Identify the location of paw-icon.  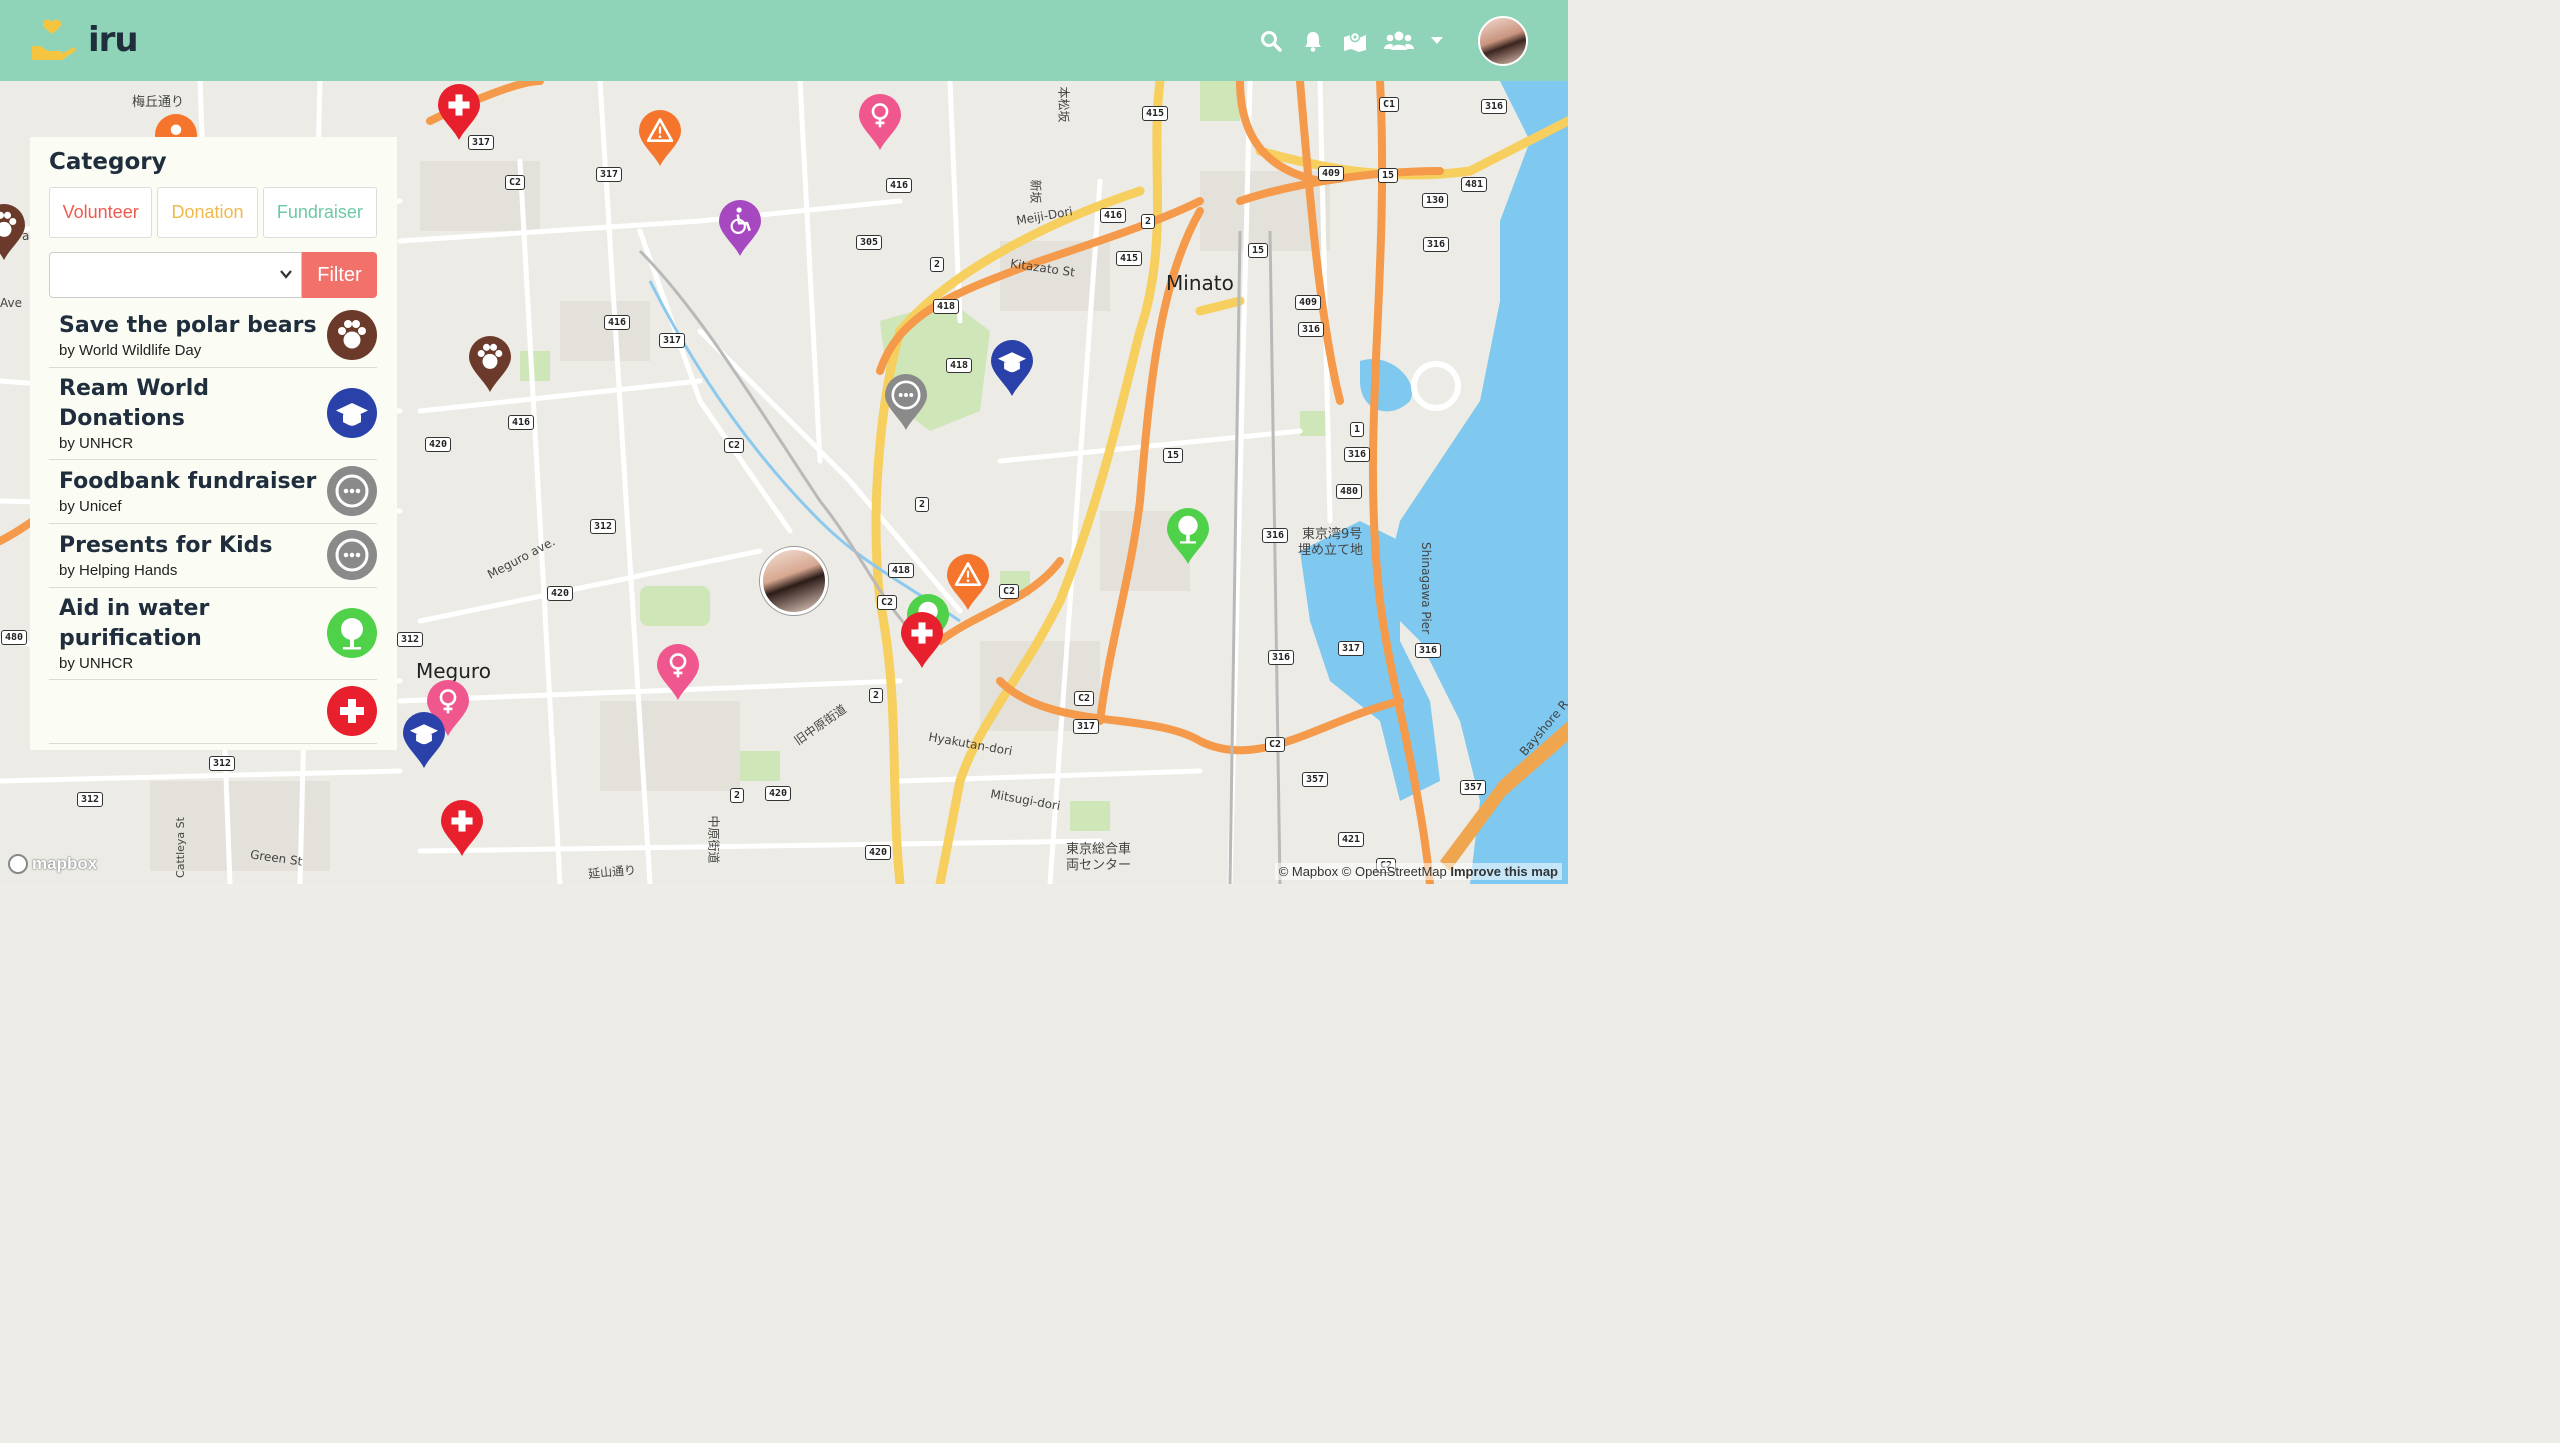
(490, 364).